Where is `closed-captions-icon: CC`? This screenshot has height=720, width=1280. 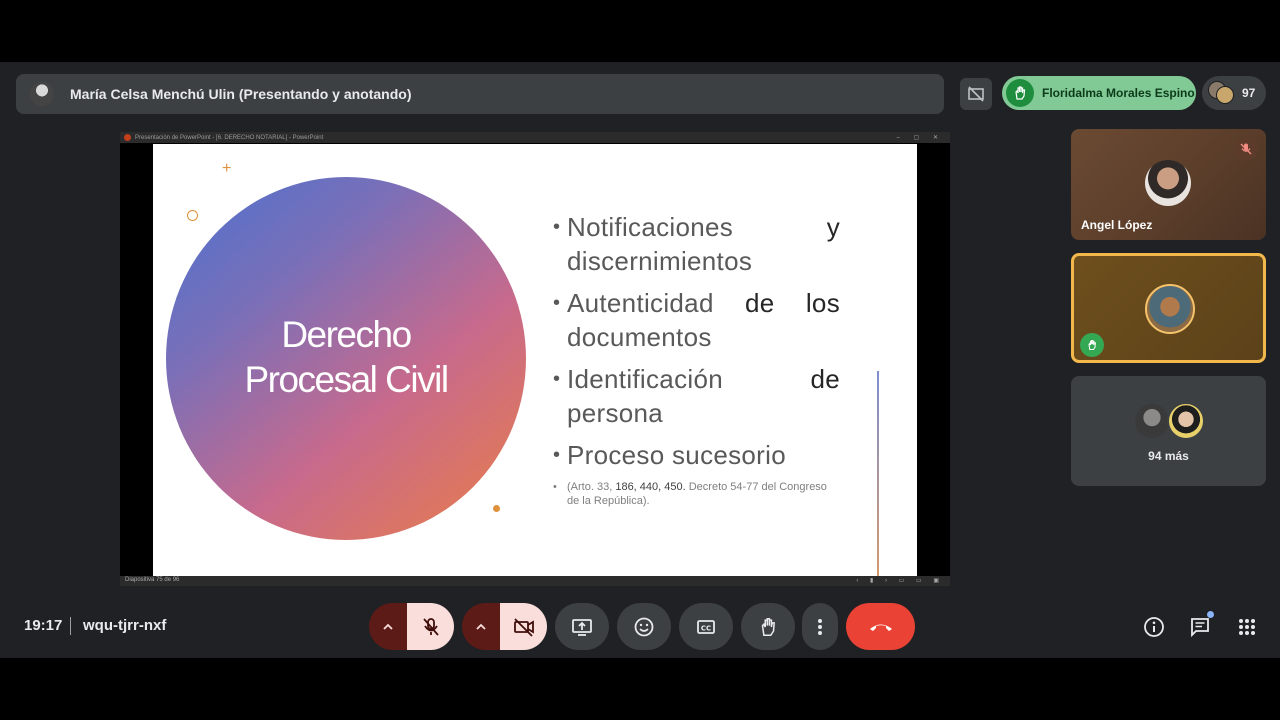
closed-captions-icon: CC is located at coordinates (706, 626).